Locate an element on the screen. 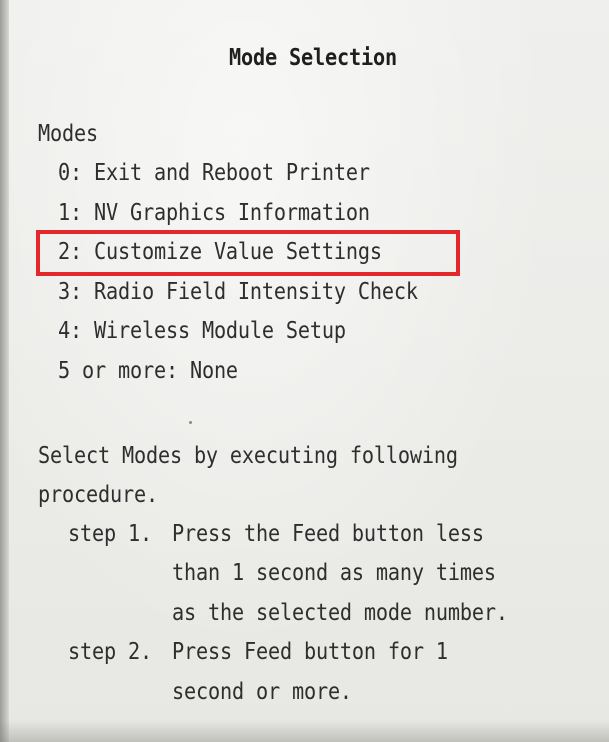 The image size is (609, 742). mode-item-5: 5 or more: None is located at coordinates (148, 370).